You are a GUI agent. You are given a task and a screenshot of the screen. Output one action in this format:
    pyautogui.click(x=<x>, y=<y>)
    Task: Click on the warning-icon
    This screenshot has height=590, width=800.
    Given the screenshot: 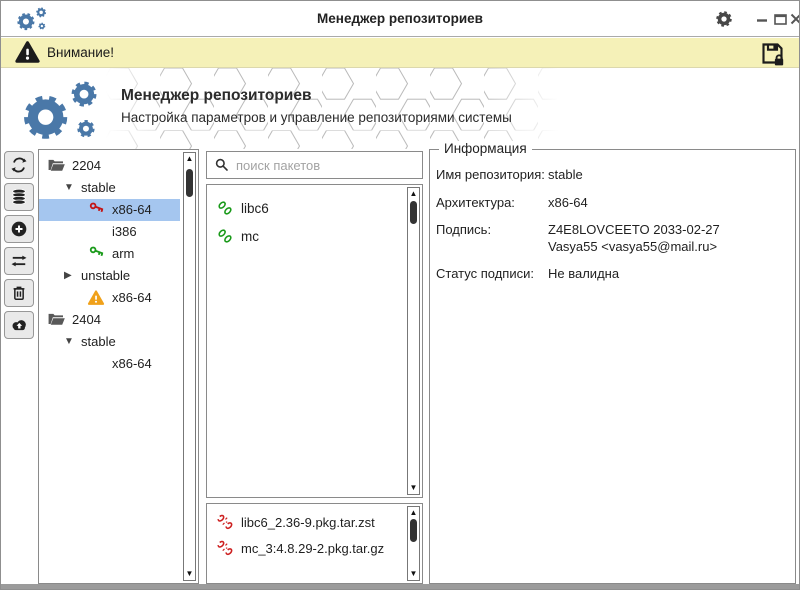 What is the action you would take?
    pyautogui.click(x=99, y=298)
    